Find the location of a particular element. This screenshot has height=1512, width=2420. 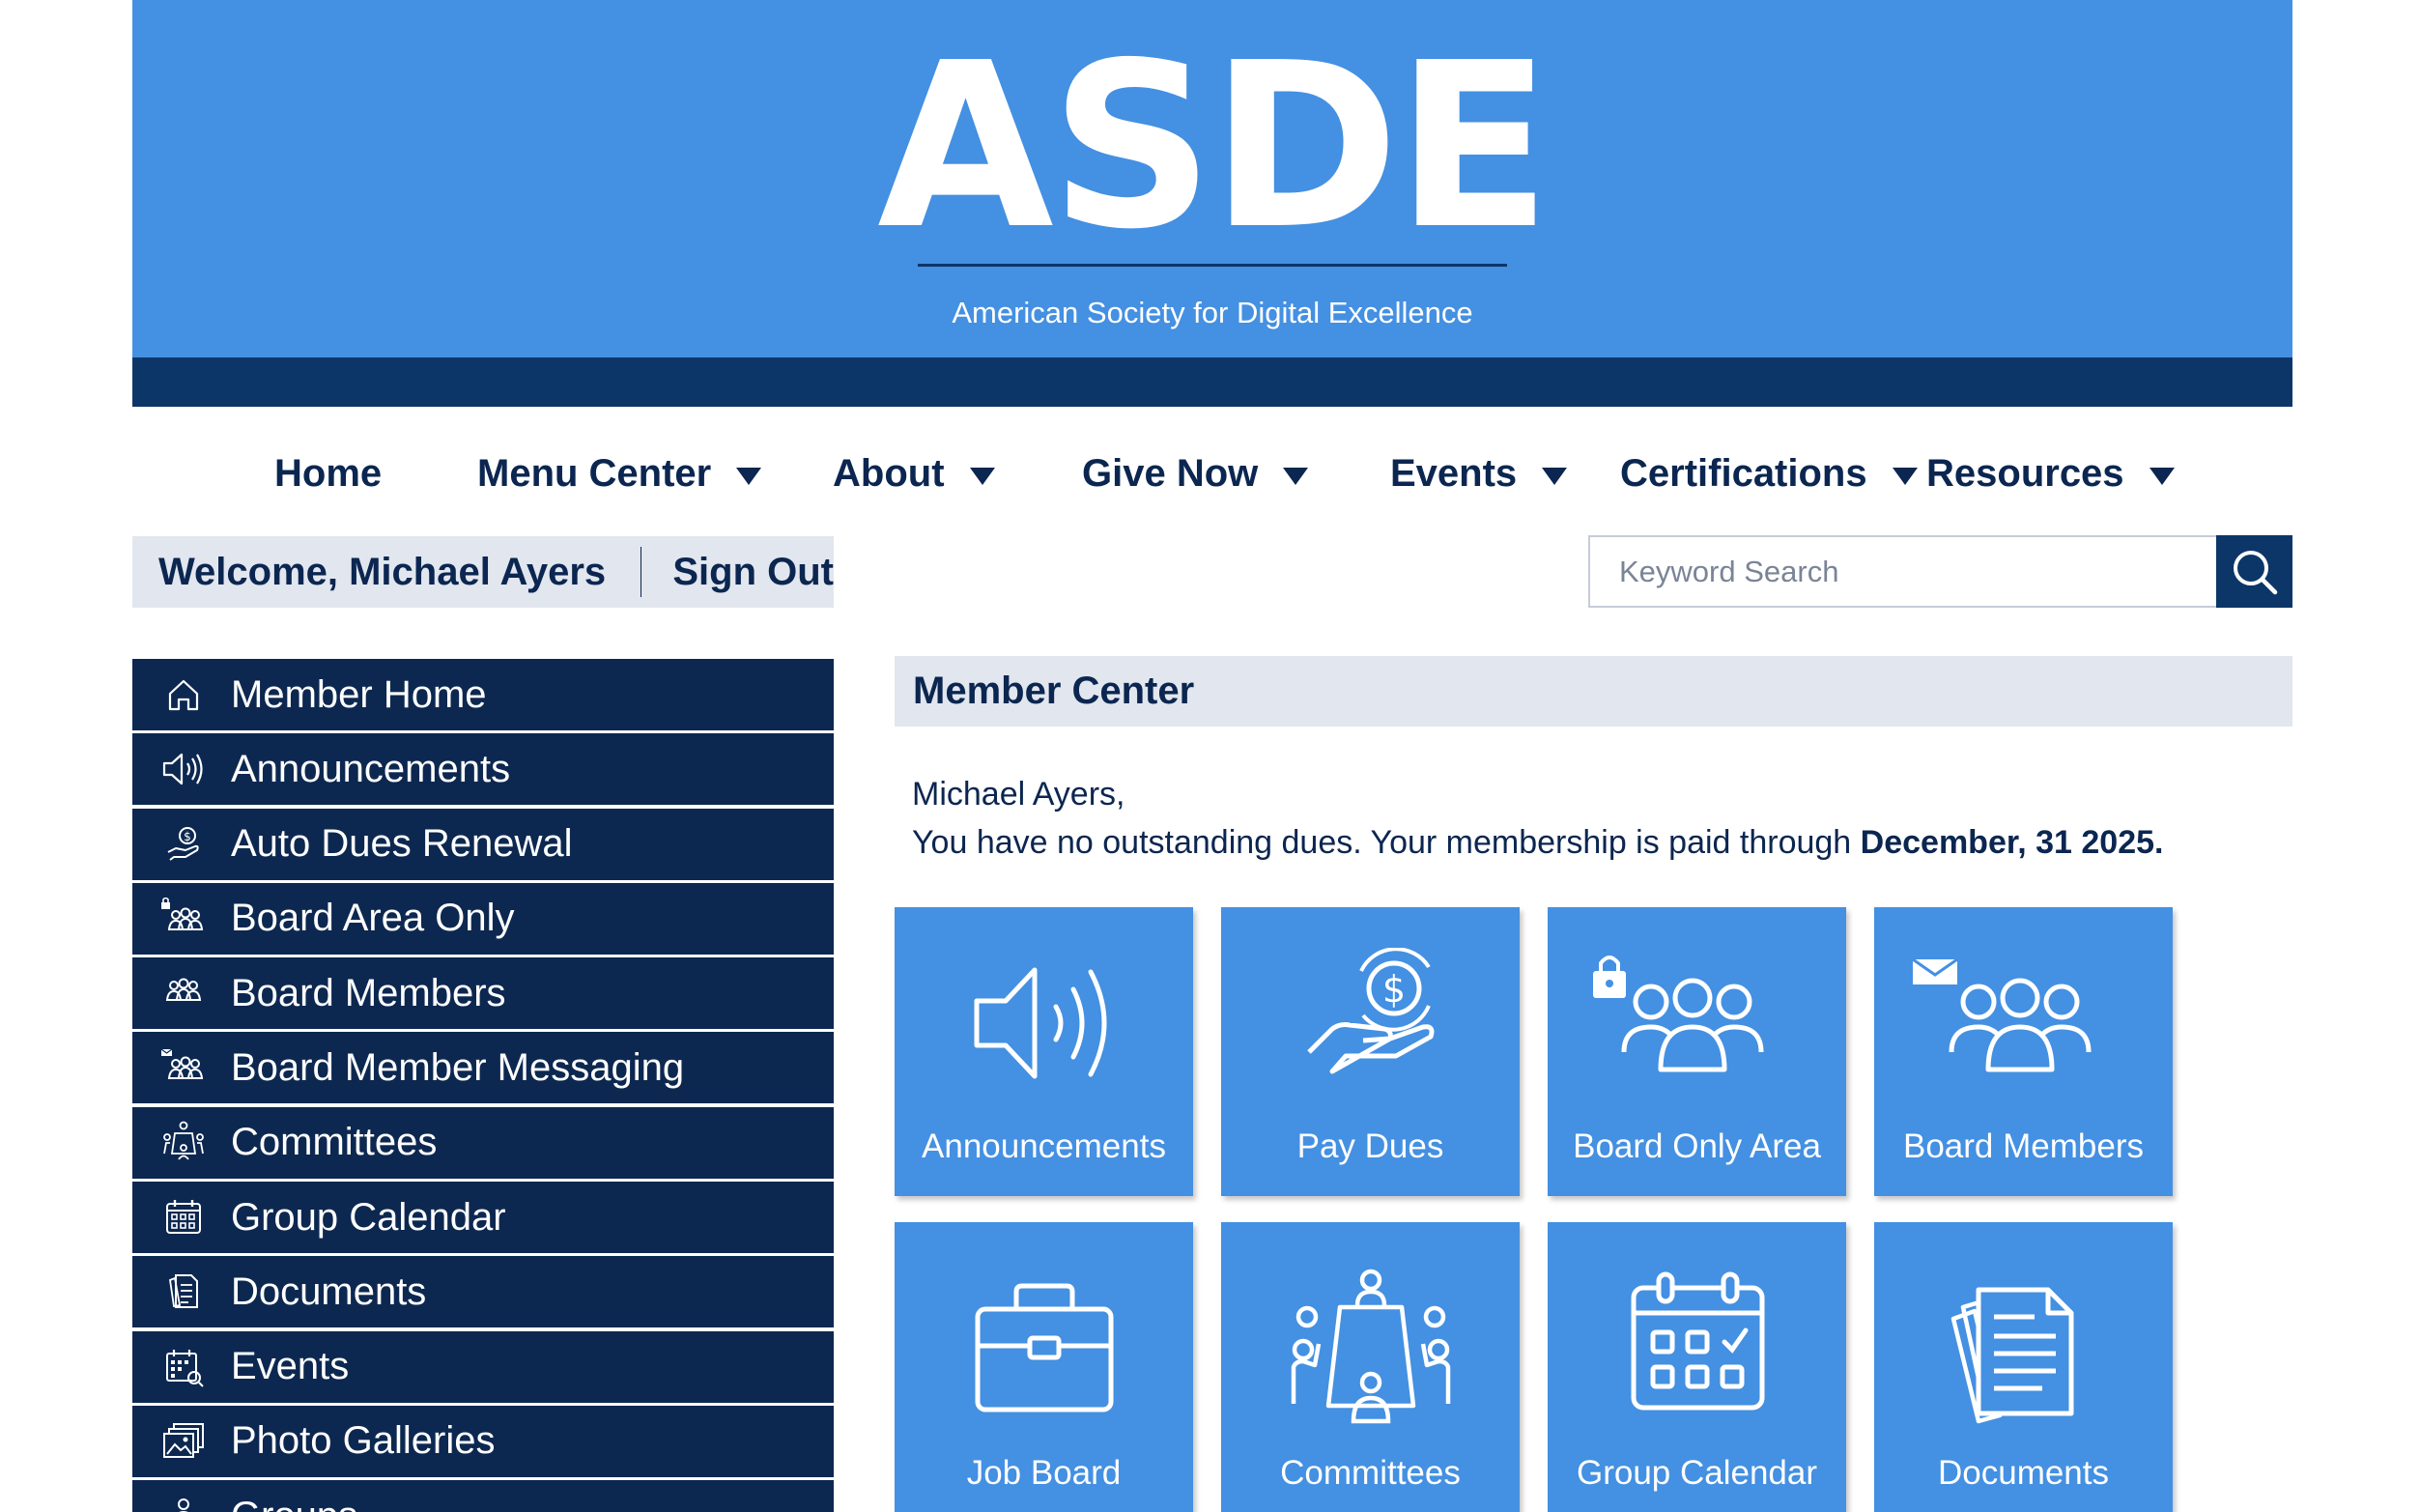

tile-board-only-area: Board Only Area is located at coordinates (1697, 1051).